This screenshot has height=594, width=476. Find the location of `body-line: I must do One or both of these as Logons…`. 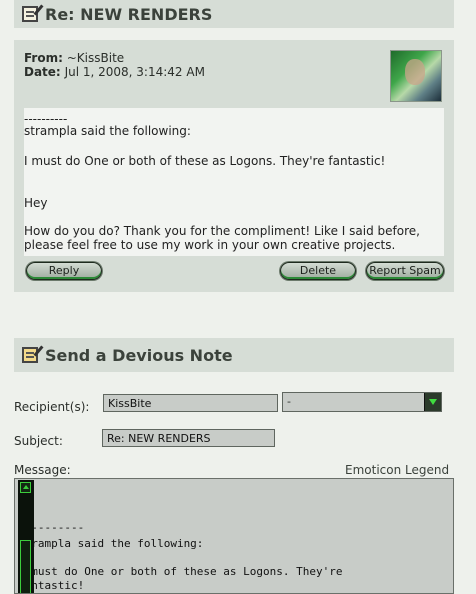

body-line: I must do One or both of these as Logons… is located at coordinates (205, 161).